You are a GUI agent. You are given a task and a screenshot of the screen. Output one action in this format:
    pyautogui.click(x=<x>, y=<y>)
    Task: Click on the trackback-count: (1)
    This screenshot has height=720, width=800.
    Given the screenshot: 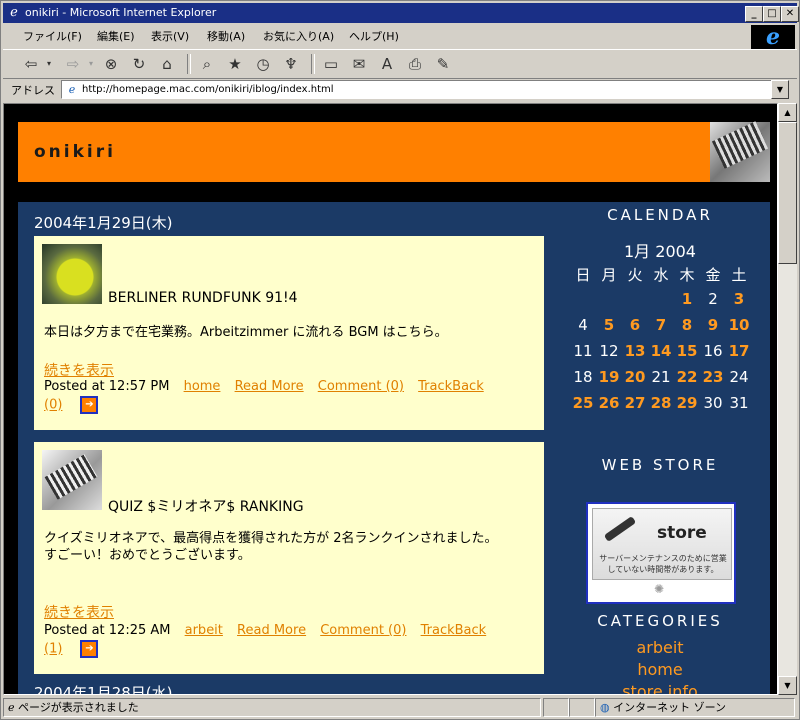 What is the action you would take?
    pyautogui.click(x=53, y=649)
    